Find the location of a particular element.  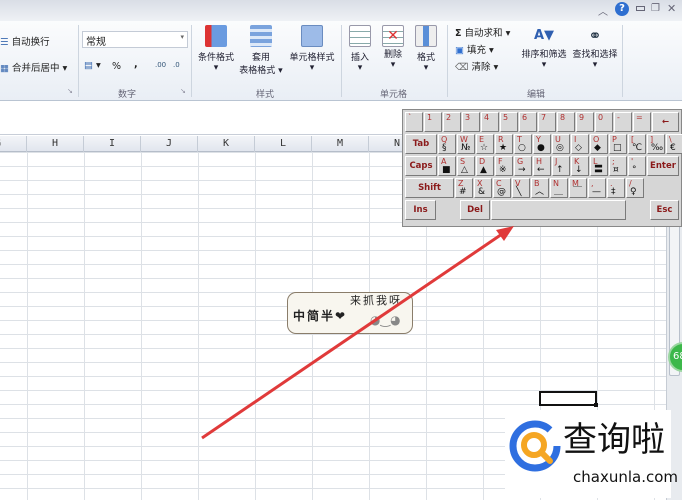

logo-name: 查询啦 is located at coordinates (614, 440).